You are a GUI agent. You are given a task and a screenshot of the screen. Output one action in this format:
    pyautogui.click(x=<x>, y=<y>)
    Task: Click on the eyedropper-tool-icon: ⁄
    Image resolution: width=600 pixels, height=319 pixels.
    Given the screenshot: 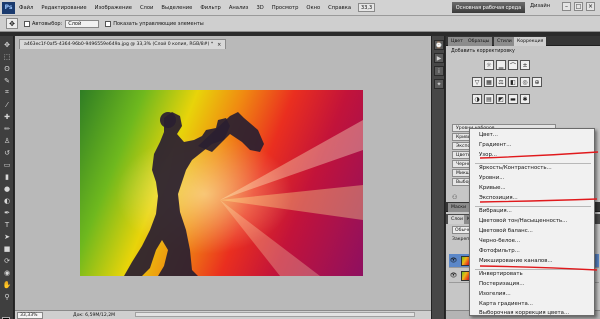 What is the action you would take?
    pyautogui.click(x=7, y=104)
    